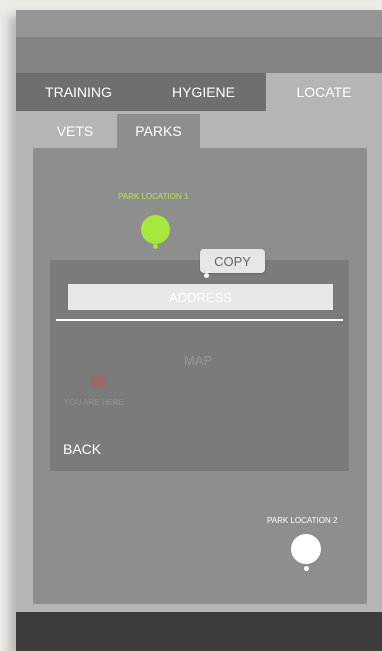  What do you see at coordinates (98, 381) in the screenshot?
I see `you-are-here-marker-icon` at bounding box center [98, 381].